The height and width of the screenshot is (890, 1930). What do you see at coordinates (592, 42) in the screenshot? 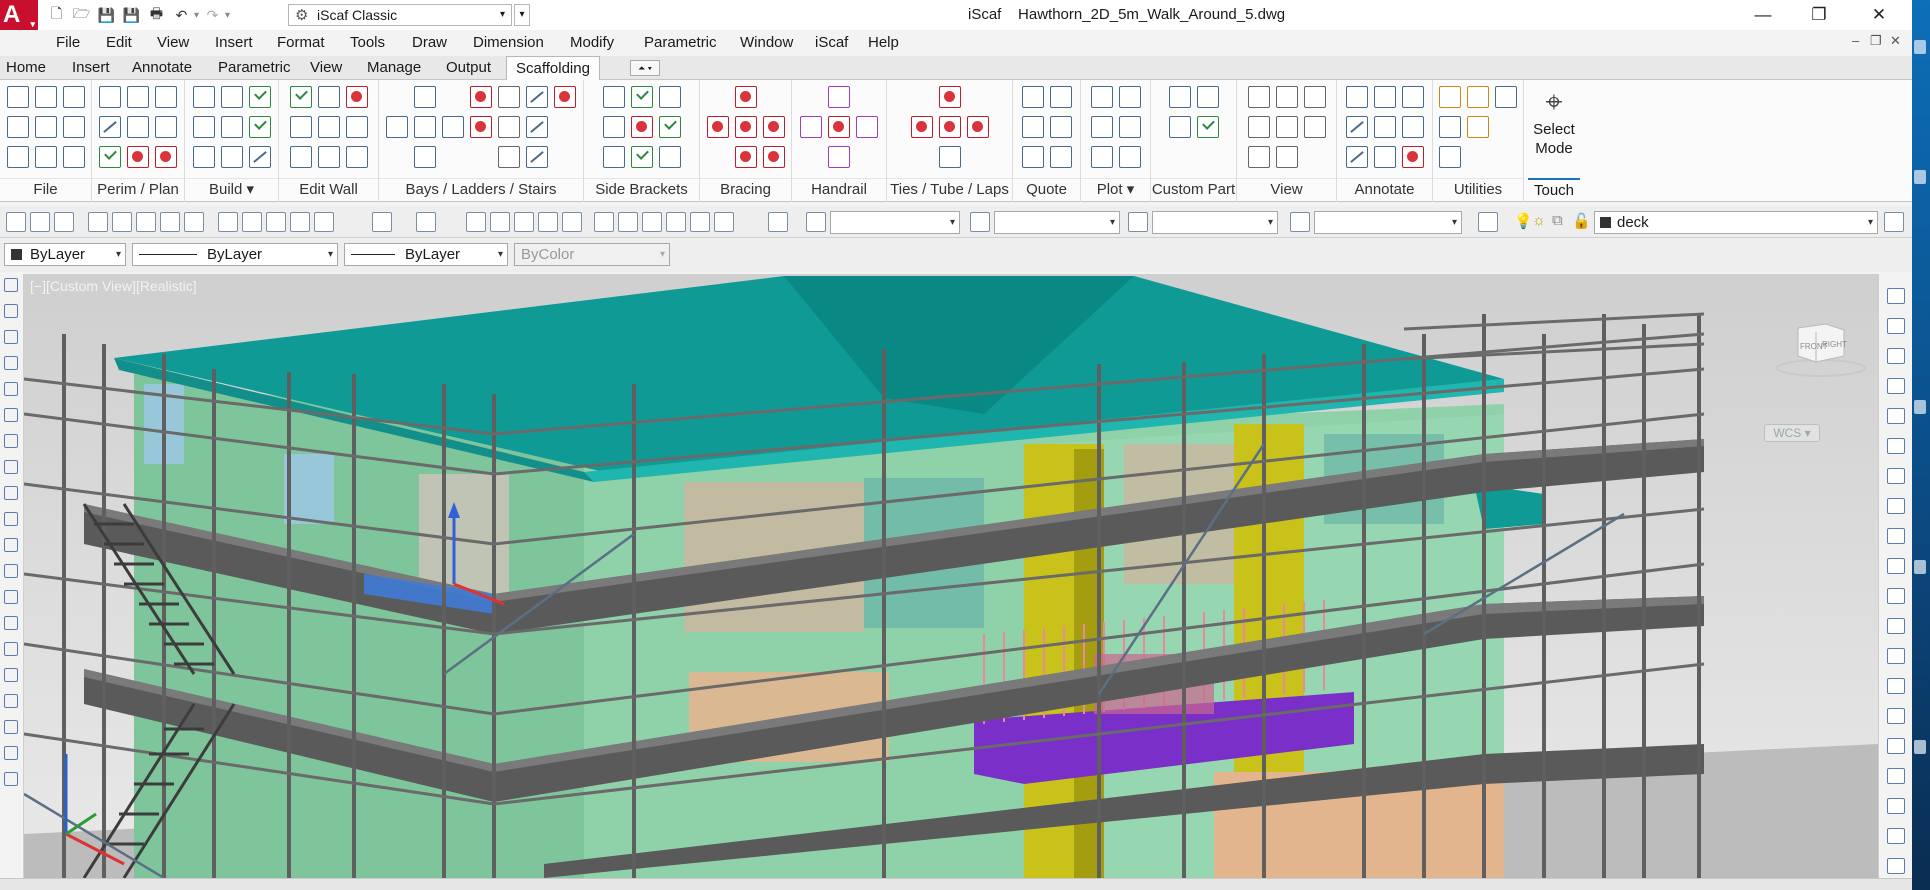
I see `menu-modify: Modify` at bounding box center [592, 42].